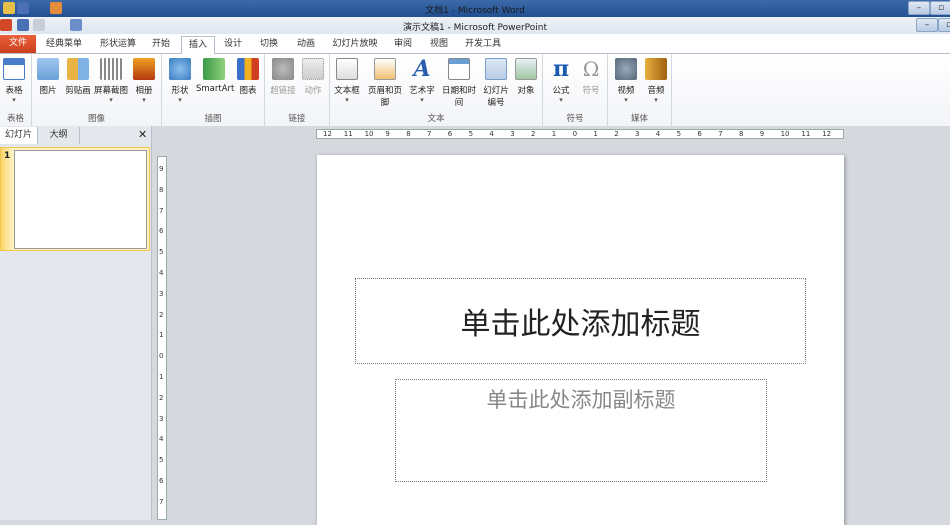 This screenshot has width=950, height=525. Describe the element at coordinates (575, 119) in the screenshot. I see `group-label: 符号` at that location.